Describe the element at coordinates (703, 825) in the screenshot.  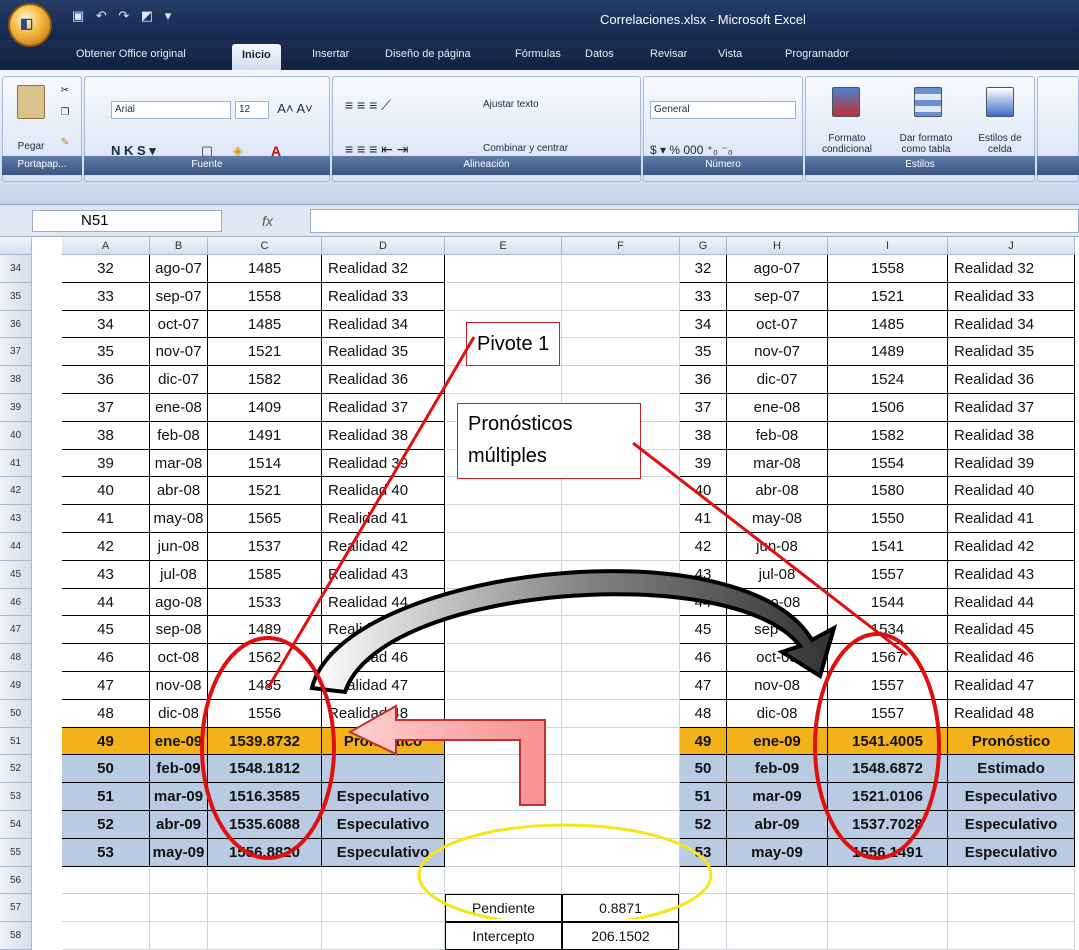
I see `right-table-cell: 52` at that location.